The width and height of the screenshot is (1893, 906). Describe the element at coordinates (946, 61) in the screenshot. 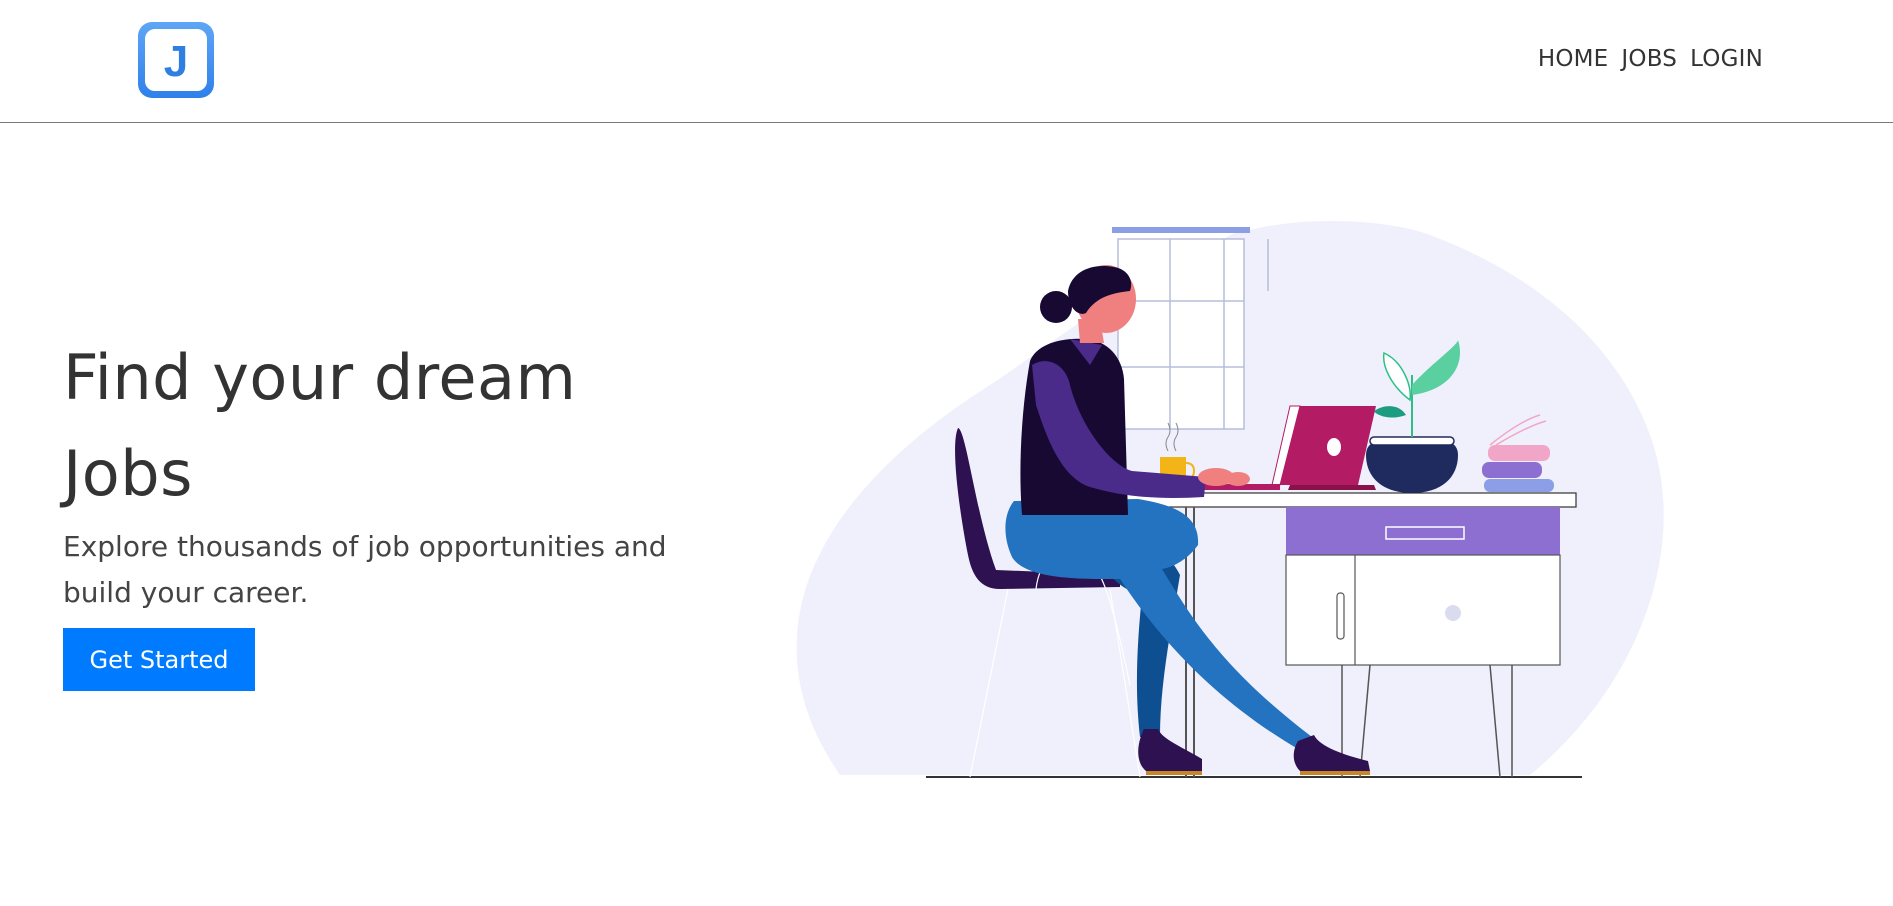

I see `navbar: J HOME JOBS LOGIN` at that location.